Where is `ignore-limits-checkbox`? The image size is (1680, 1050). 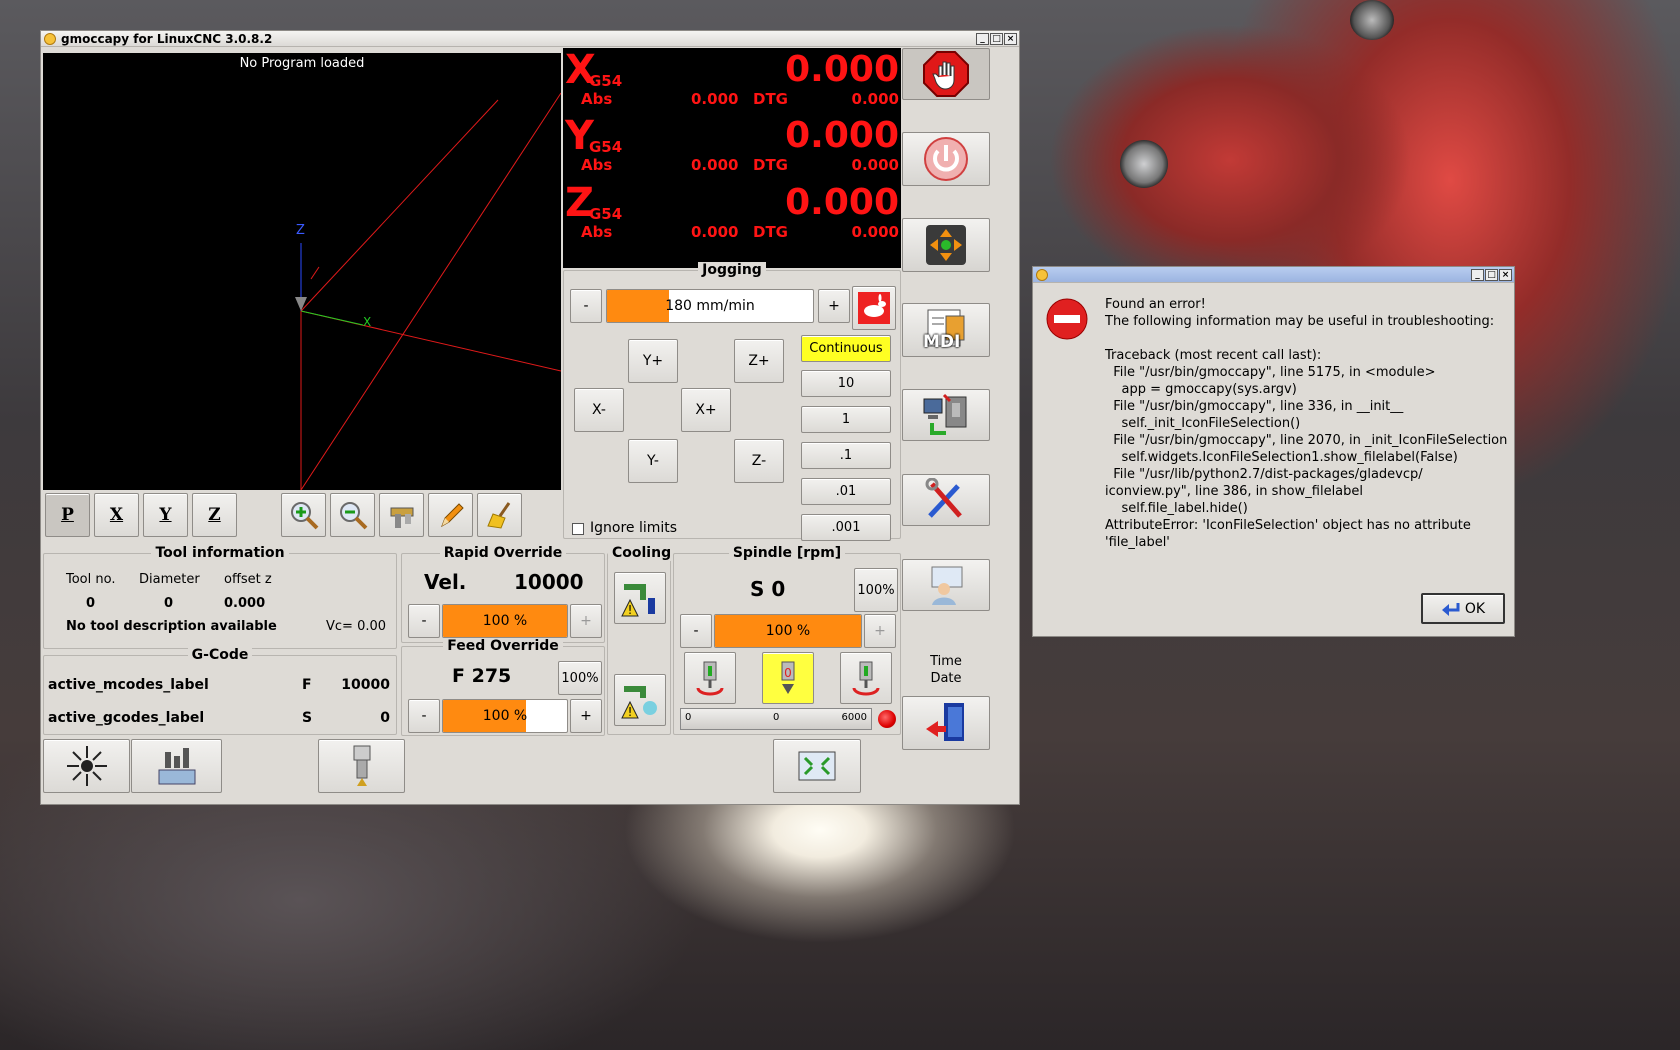 ignore-limits-checkbox is located at coordinates (578, 529).